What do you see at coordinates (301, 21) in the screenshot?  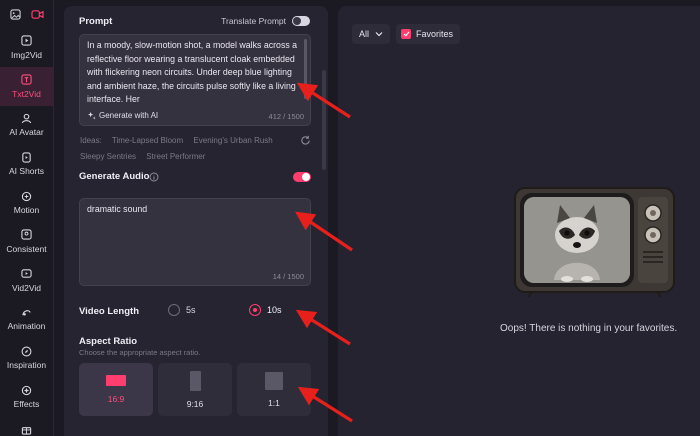 I see `translate-prompt-toggle` at bounding box center [301, 21].